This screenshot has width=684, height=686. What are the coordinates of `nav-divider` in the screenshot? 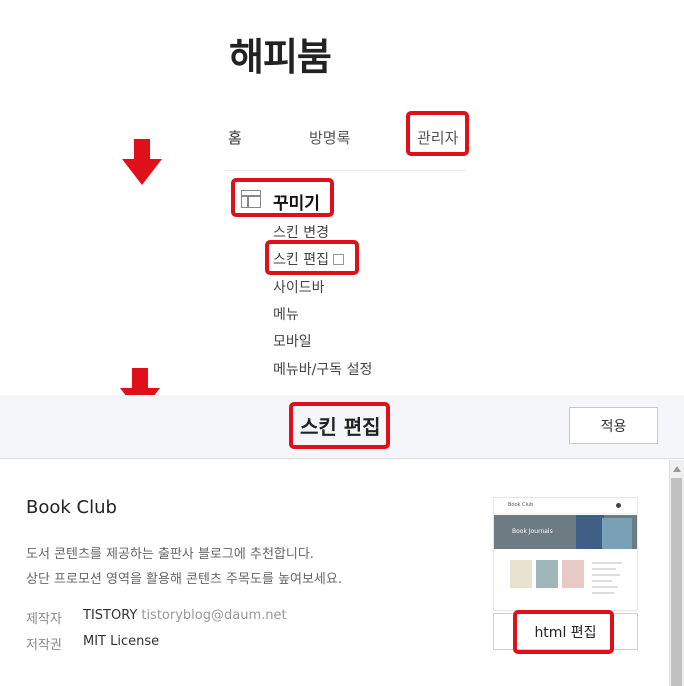 It's located at (345, 170).